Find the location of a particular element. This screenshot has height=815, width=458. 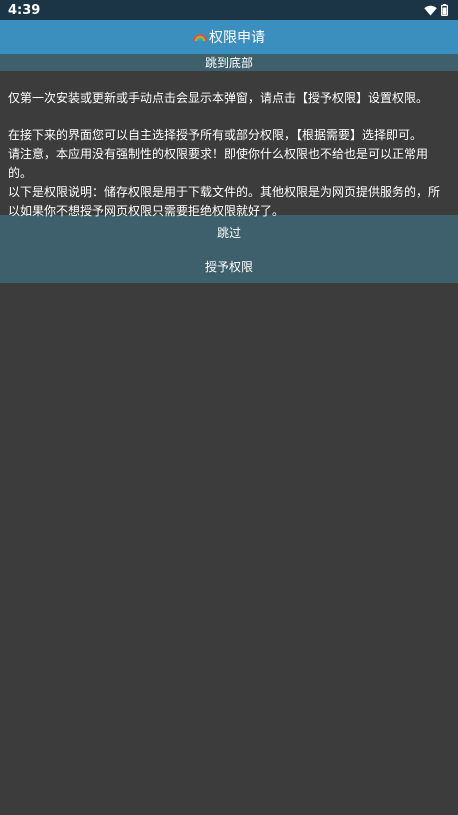

status-bar: 4:39 is located at coordinates (229, 10).